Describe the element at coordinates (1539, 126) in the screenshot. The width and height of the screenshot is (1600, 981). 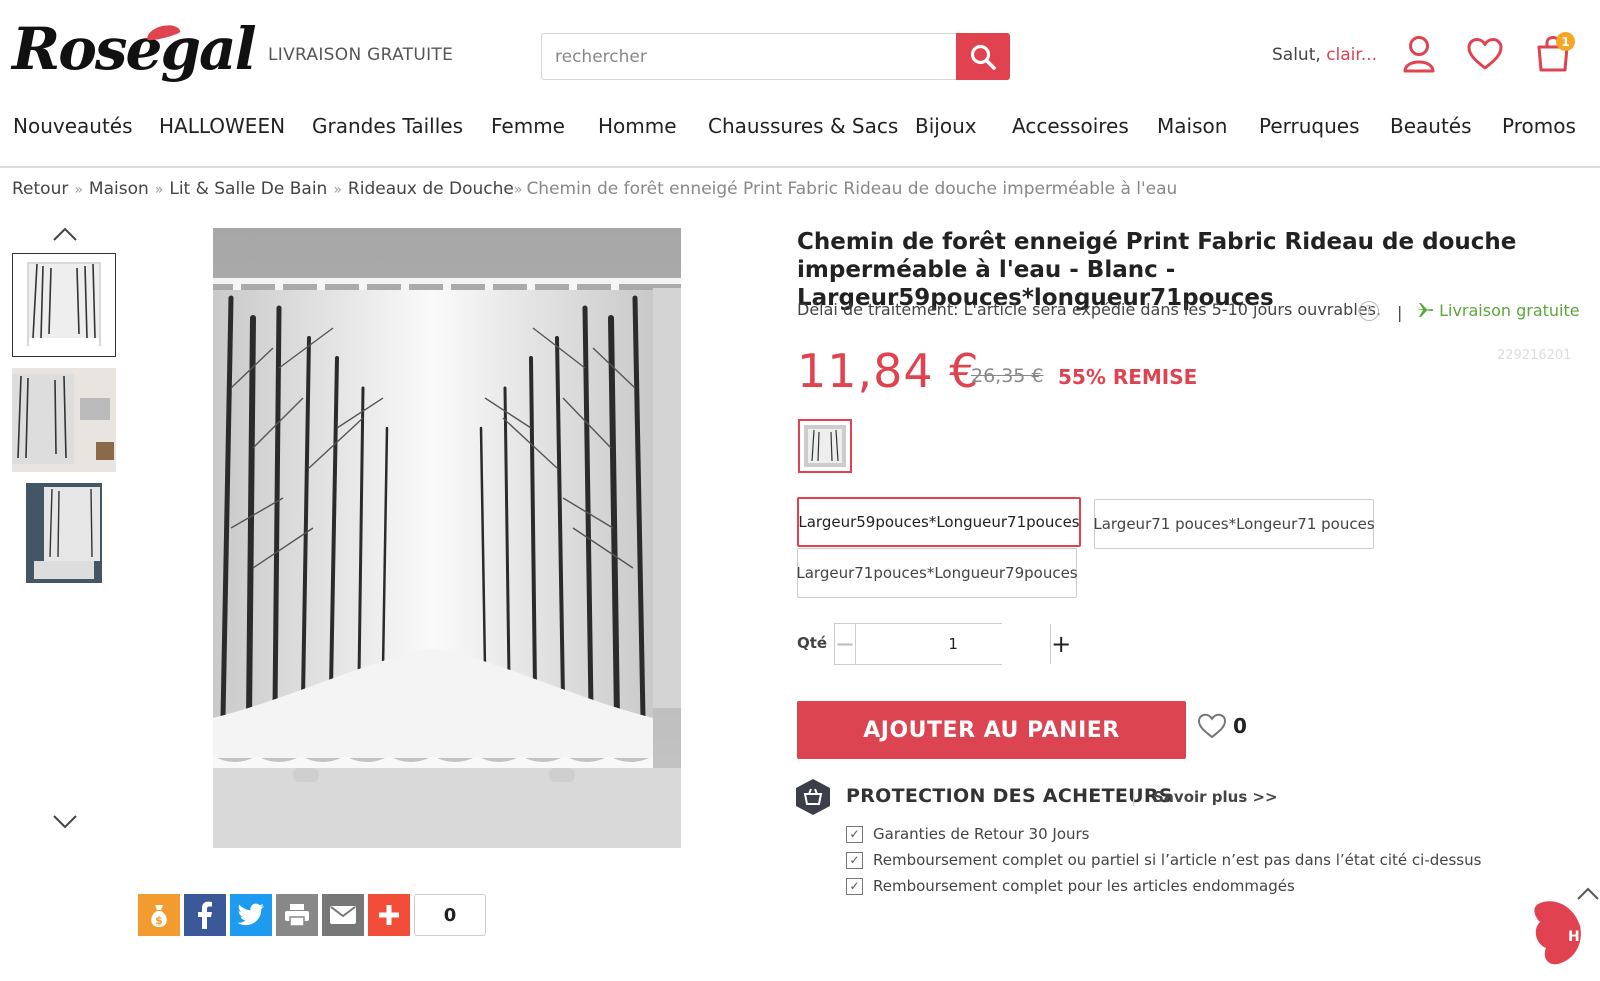
I see `nav-item-promos: Promos` at that location.